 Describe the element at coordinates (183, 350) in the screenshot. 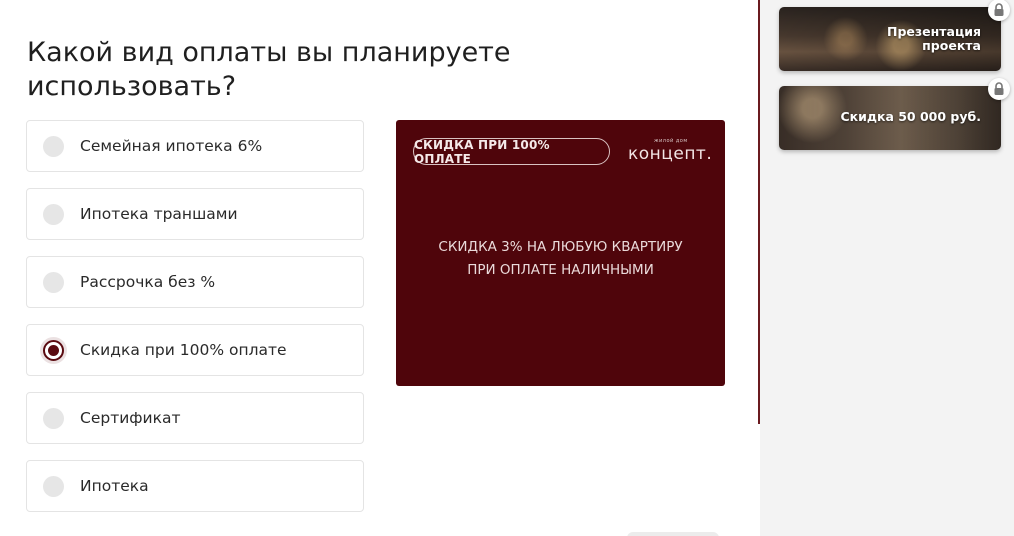

I see `option-label: Скидка при 100% оплате` at that location.